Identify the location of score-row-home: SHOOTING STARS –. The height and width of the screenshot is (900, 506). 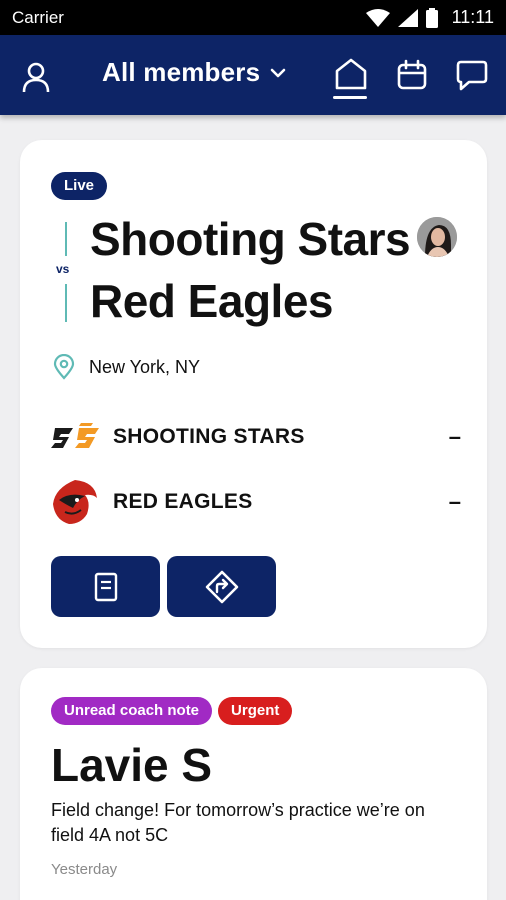
(256, 437).